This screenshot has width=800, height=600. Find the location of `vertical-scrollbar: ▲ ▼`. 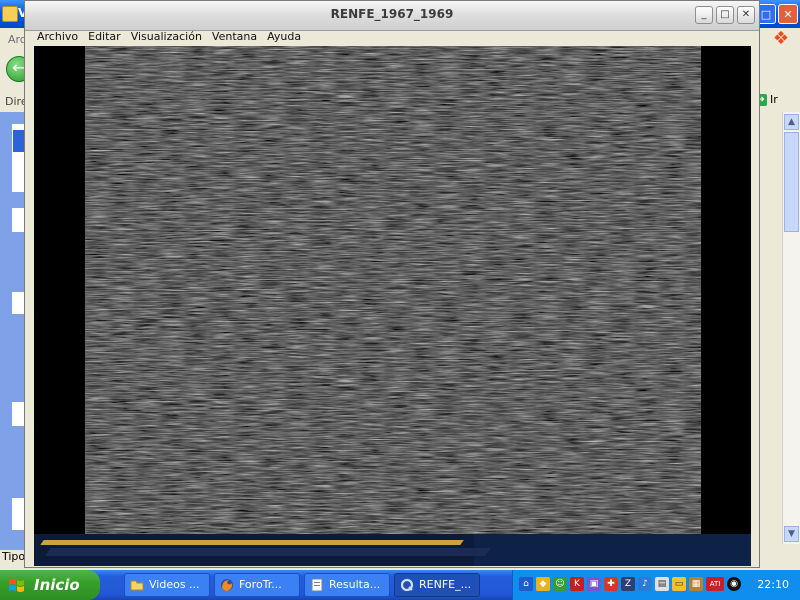

vertical-scrollbar: ▲ ▼ is located at coordinates (791, 328).